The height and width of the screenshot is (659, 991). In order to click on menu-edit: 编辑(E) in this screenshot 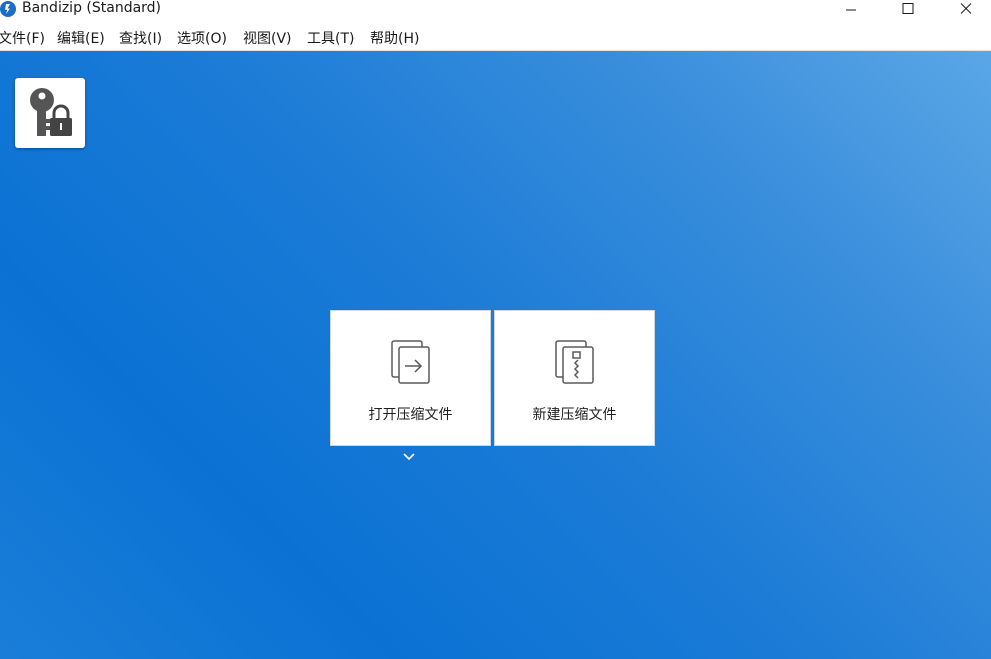, I will do `click(81, 39)`.